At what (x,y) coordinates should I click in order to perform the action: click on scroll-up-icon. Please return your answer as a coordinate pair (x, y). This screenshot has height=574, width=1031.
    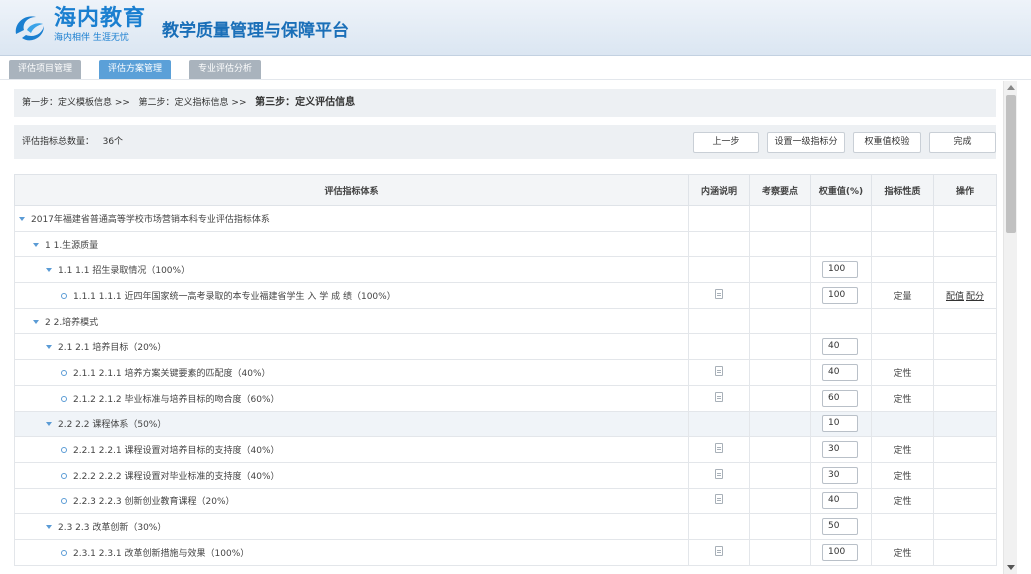
    Looking at the image, I should click on (1011, 87).